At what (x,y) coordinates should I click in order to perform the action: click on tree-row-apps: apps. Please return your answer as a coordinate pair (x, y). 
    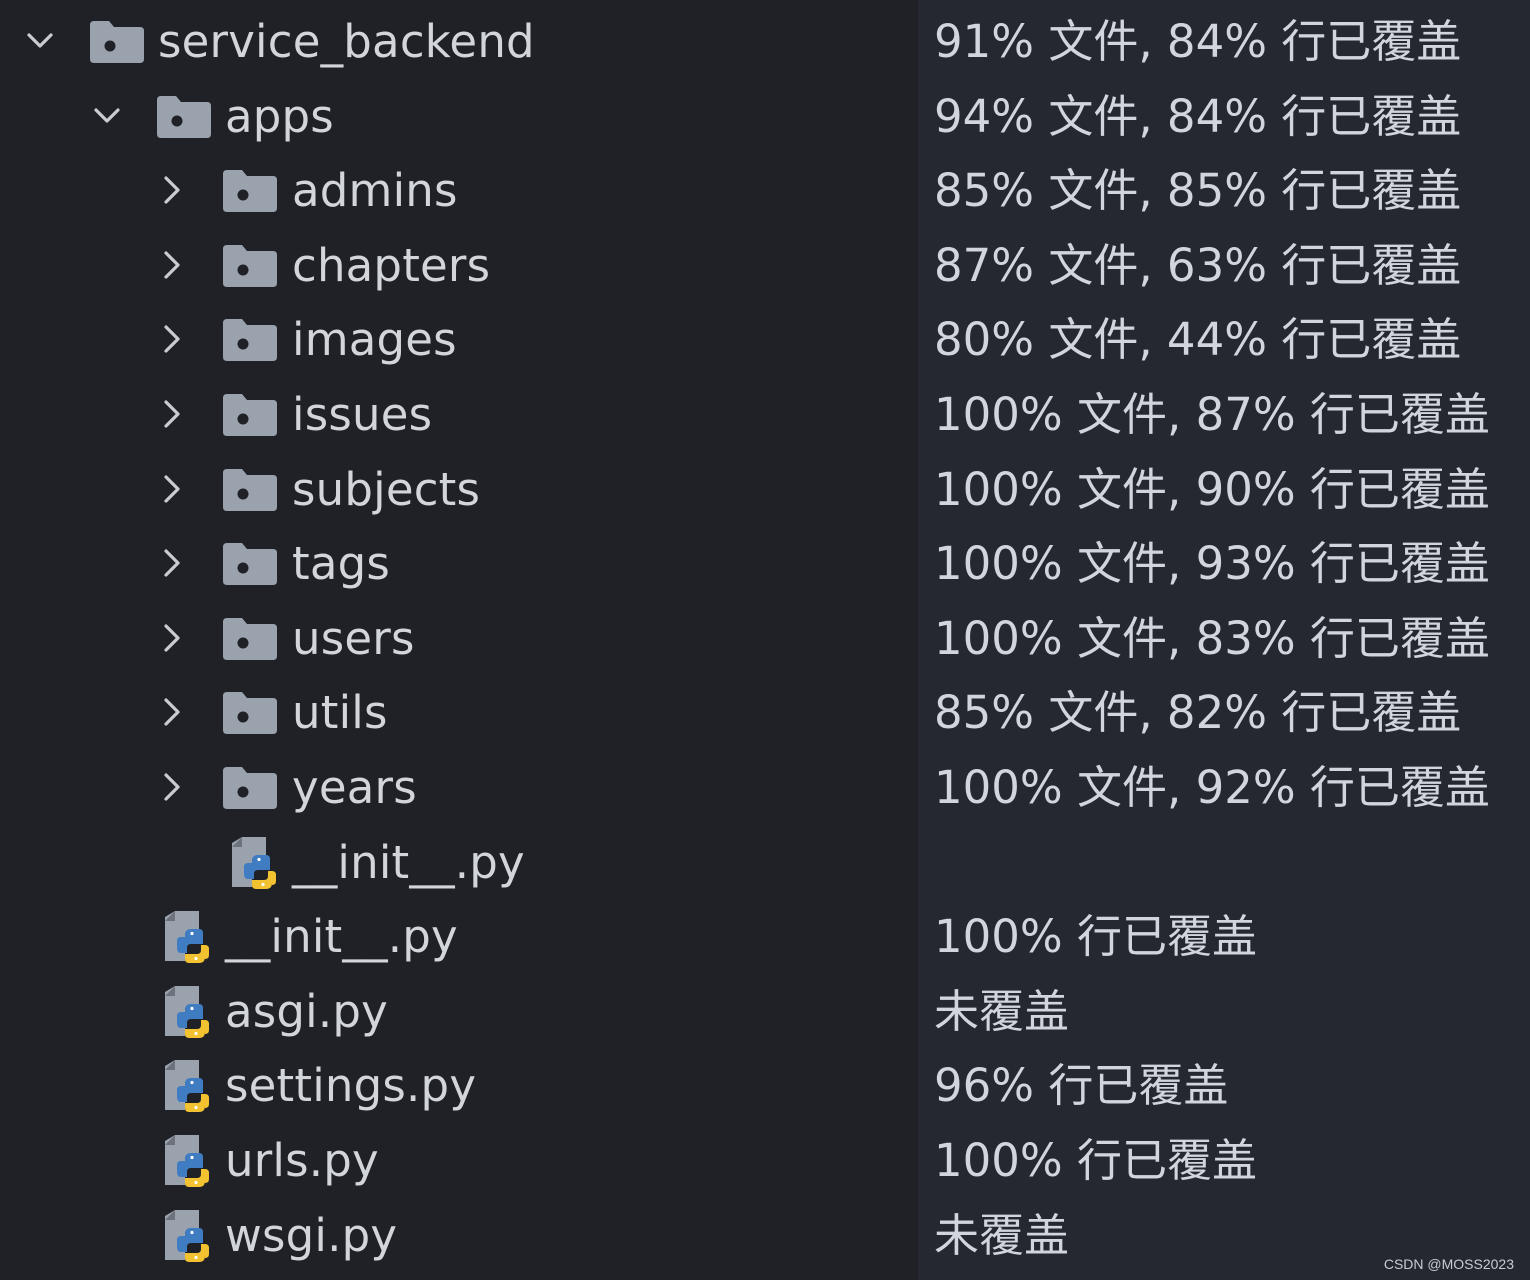
    Looking at the image, I should click on (459, 116).